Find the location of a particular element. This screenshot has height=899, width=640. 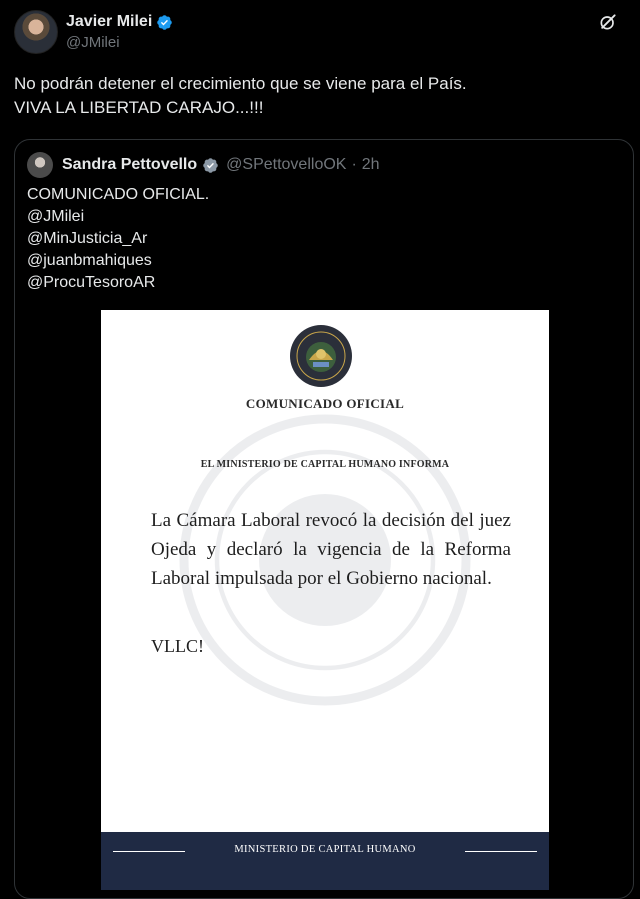

quoted-display-name: Sandra Pettovello is located at coordinates (130, 164).